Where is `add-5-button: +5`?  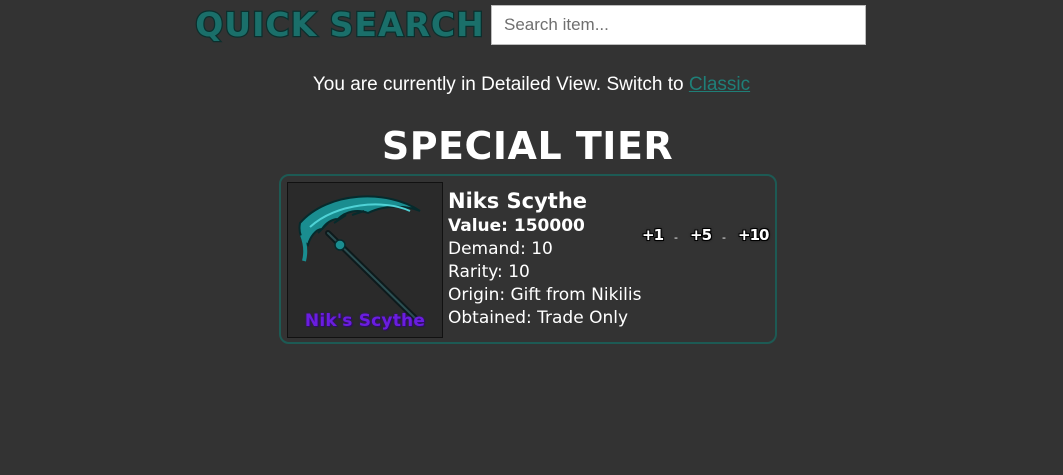
add-5-button: +5 is located at coordinates (701, 235).